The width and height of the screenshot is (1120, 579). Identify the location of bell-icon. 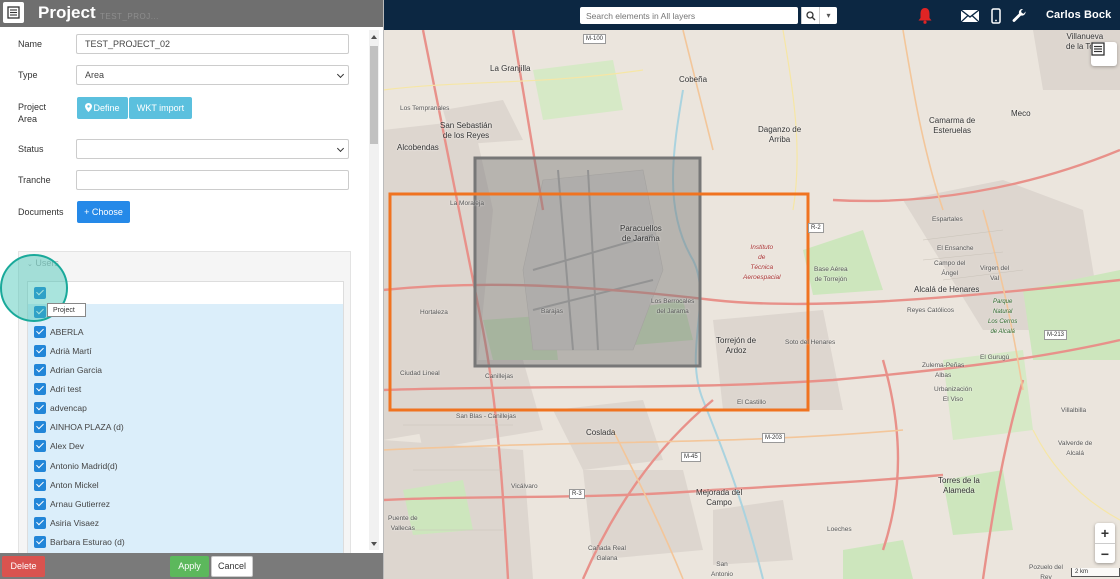
(925, 16).